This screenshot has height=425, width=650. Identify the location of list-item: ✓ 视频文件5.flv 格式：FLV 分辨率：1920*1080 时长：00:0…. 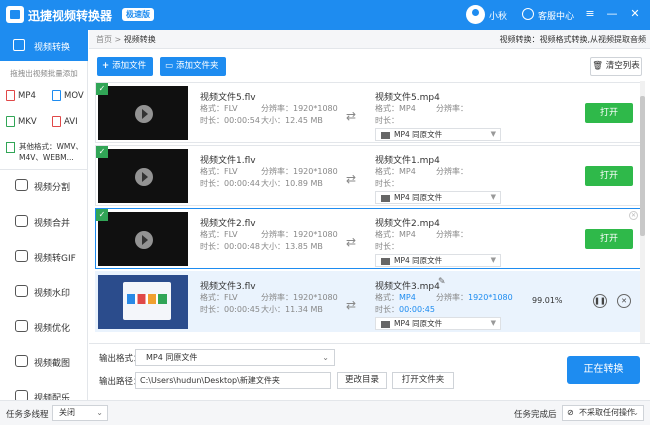
(368, 112).